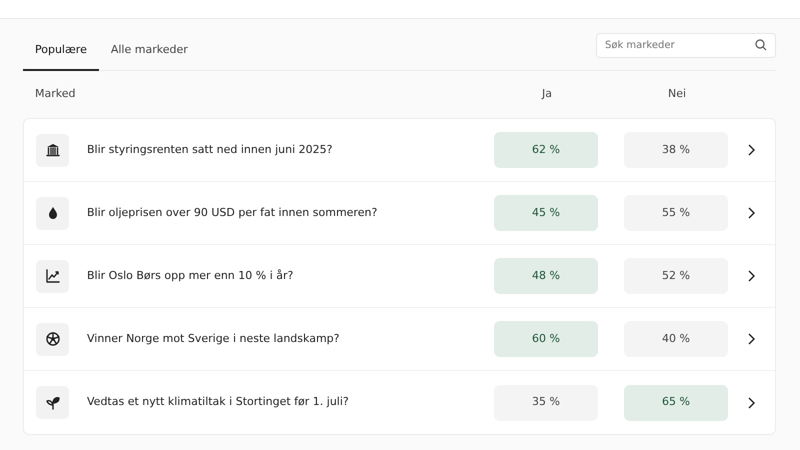 The image size is (800, 450). What do you see at coordinates (52, 150) in the screenshot?
I see `bank-icon` at bounding box center [52, 150].